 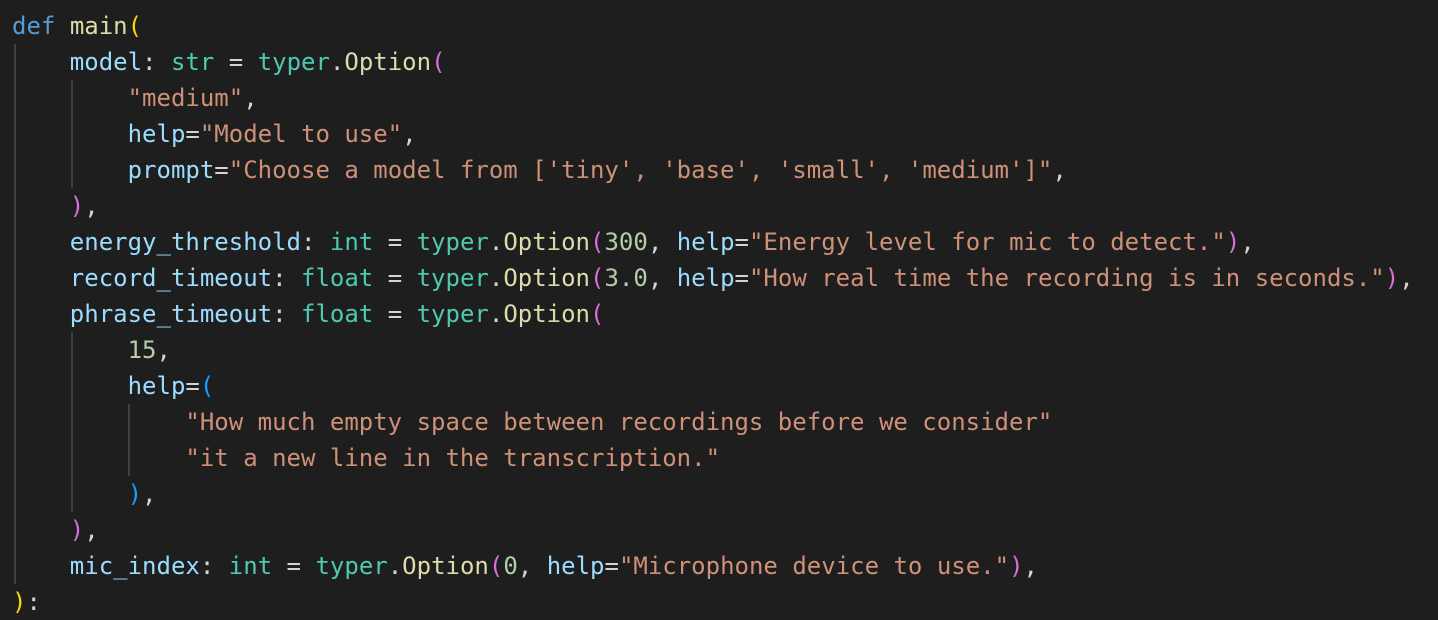 I want to click on code-line: help="Model to use",, so click(x=214, y=134).